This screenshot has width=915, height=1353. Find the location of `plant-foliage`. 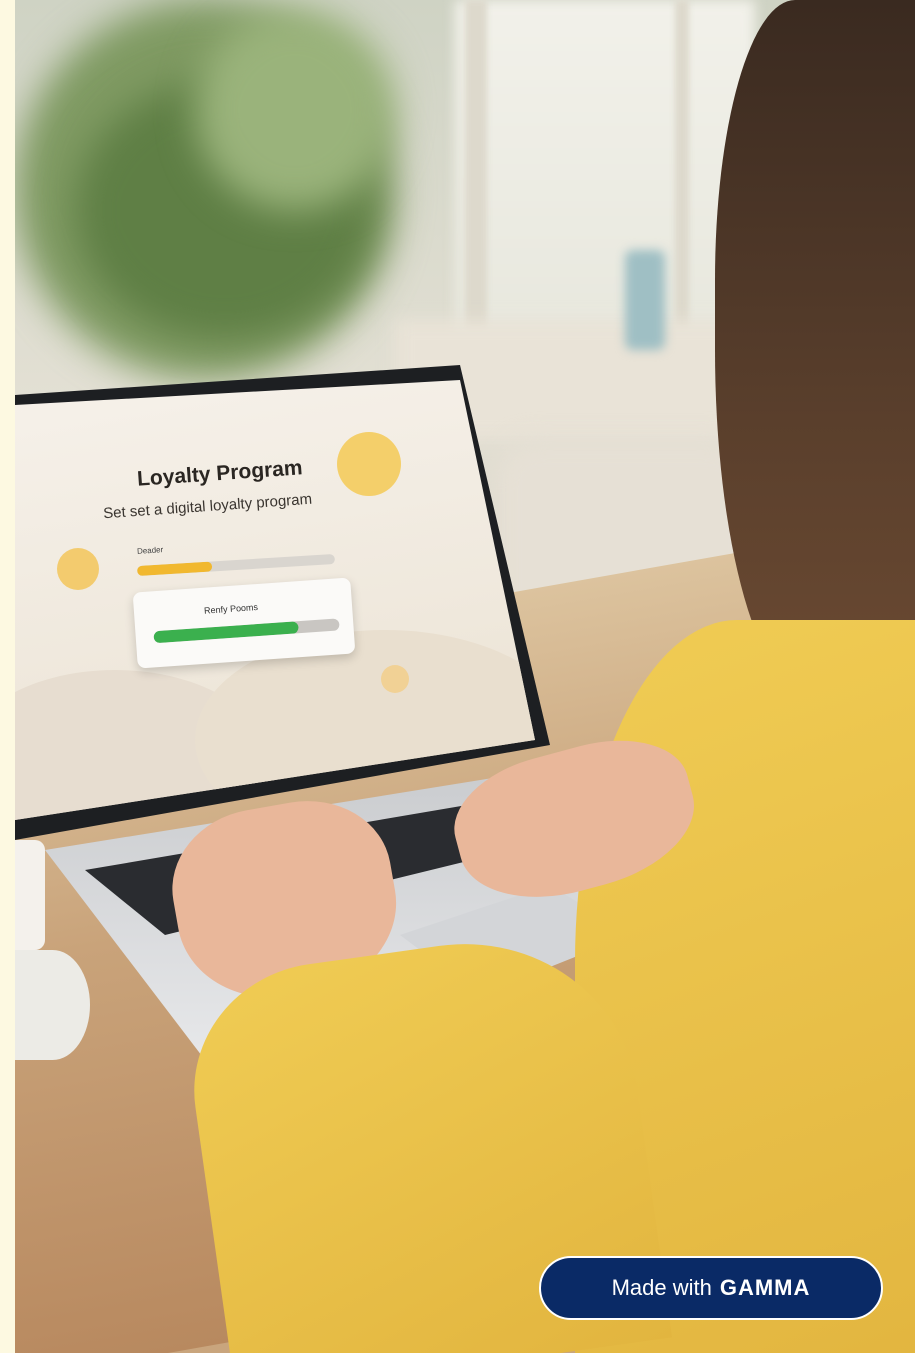

plant-foliage is located at coordinates (295, 110).